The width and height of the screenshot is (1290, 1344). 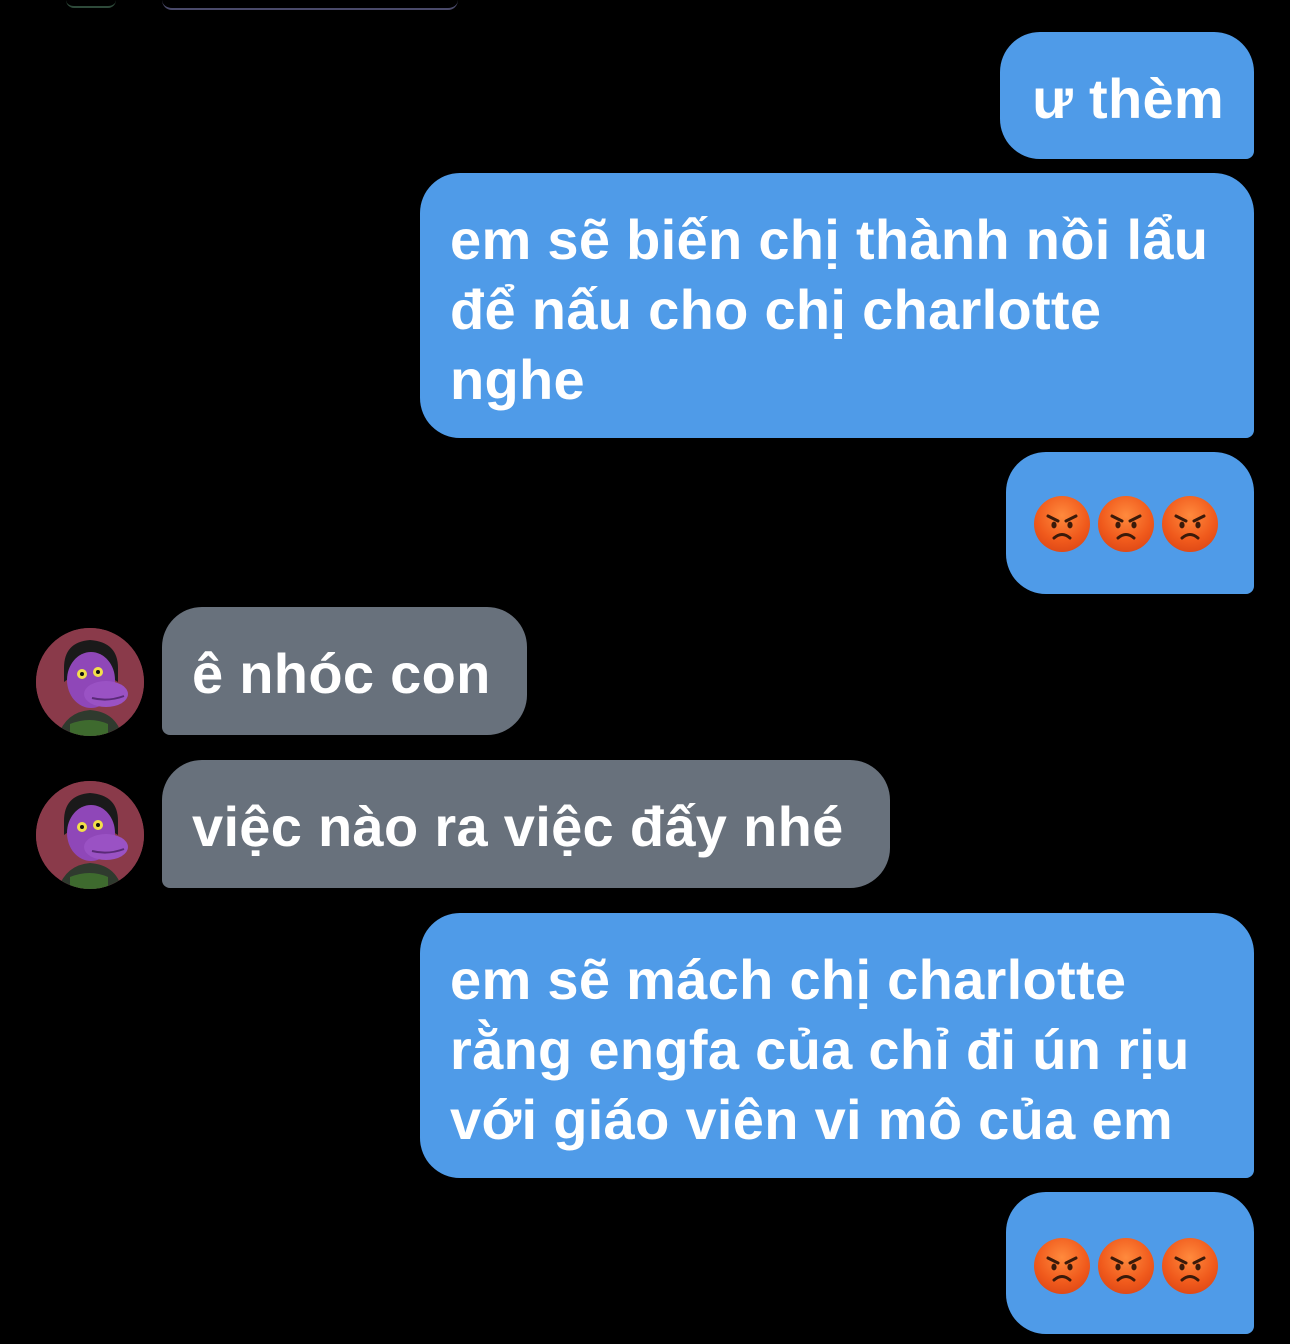 What do you see at coordinates (820, 1049) in the screenshot?
I see `message-text: rằng engfa của chỉ đi ún rịu` at bounding box center [820, 1049].